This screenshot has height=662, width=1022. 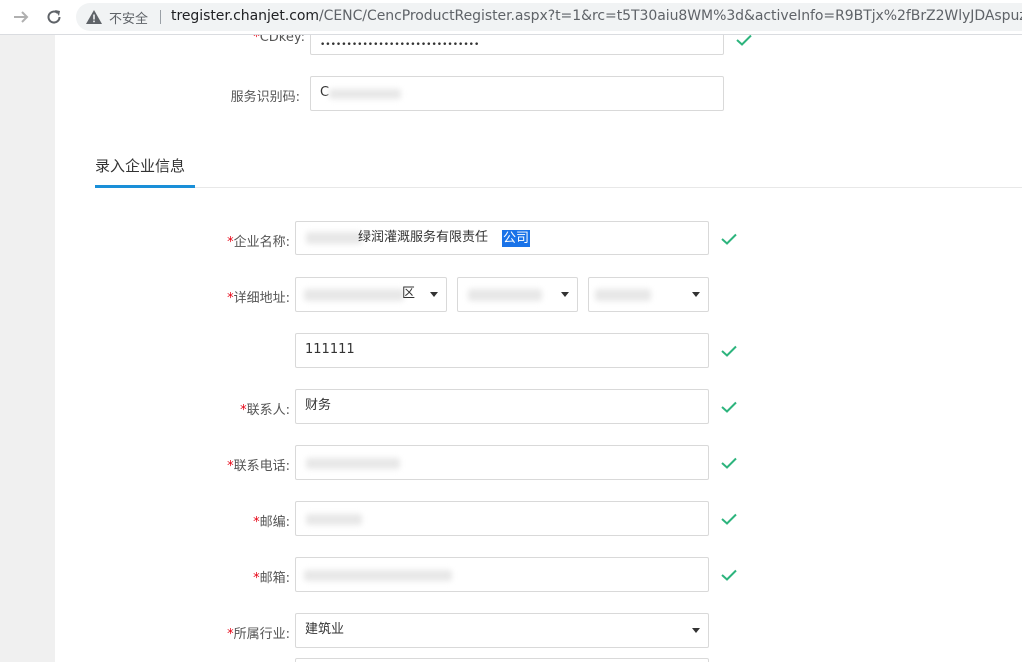 I want to click on phone-input, so click(x=502, y=462).